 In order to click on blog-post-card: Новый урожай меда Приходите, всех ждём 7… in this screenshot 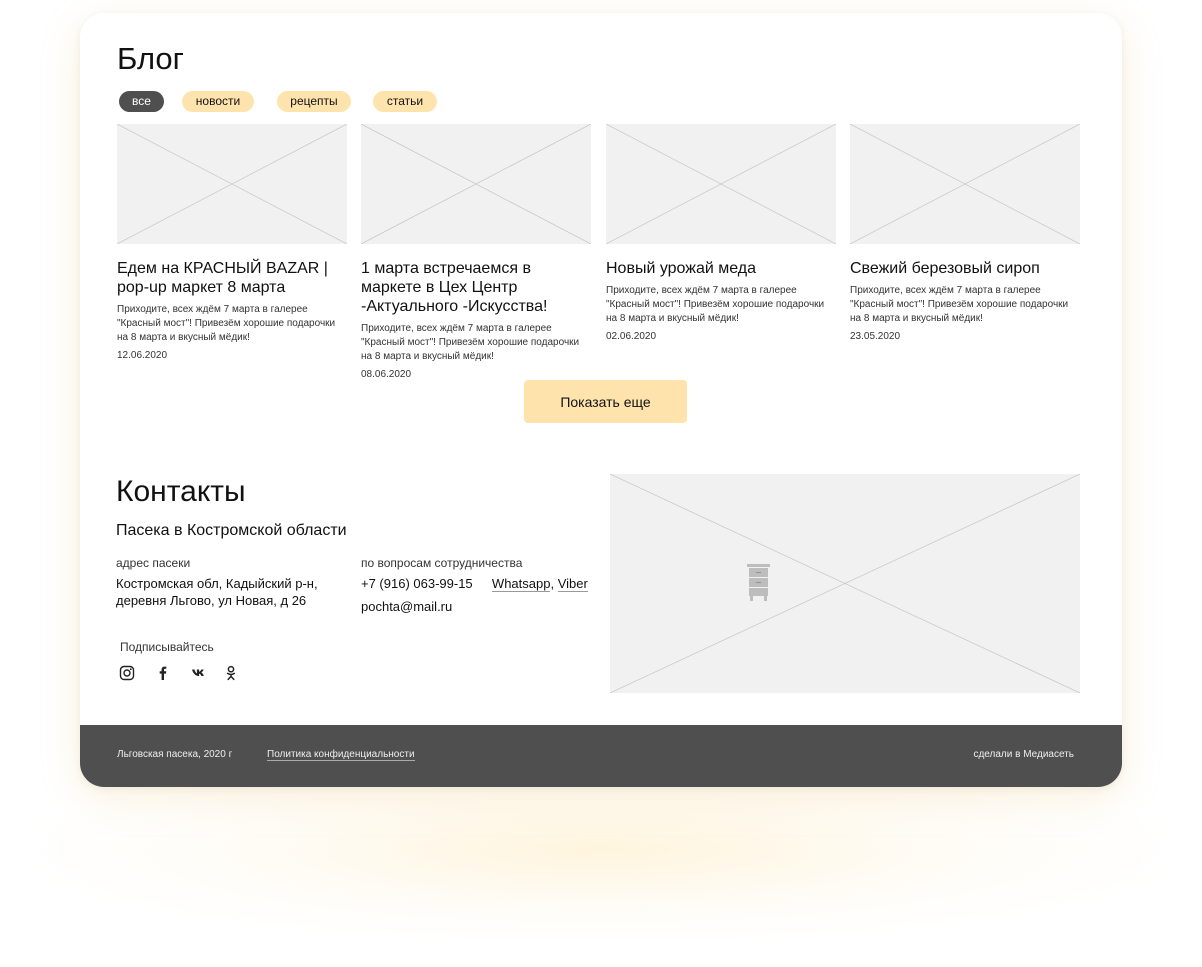, I will do `click(721, 233)`.